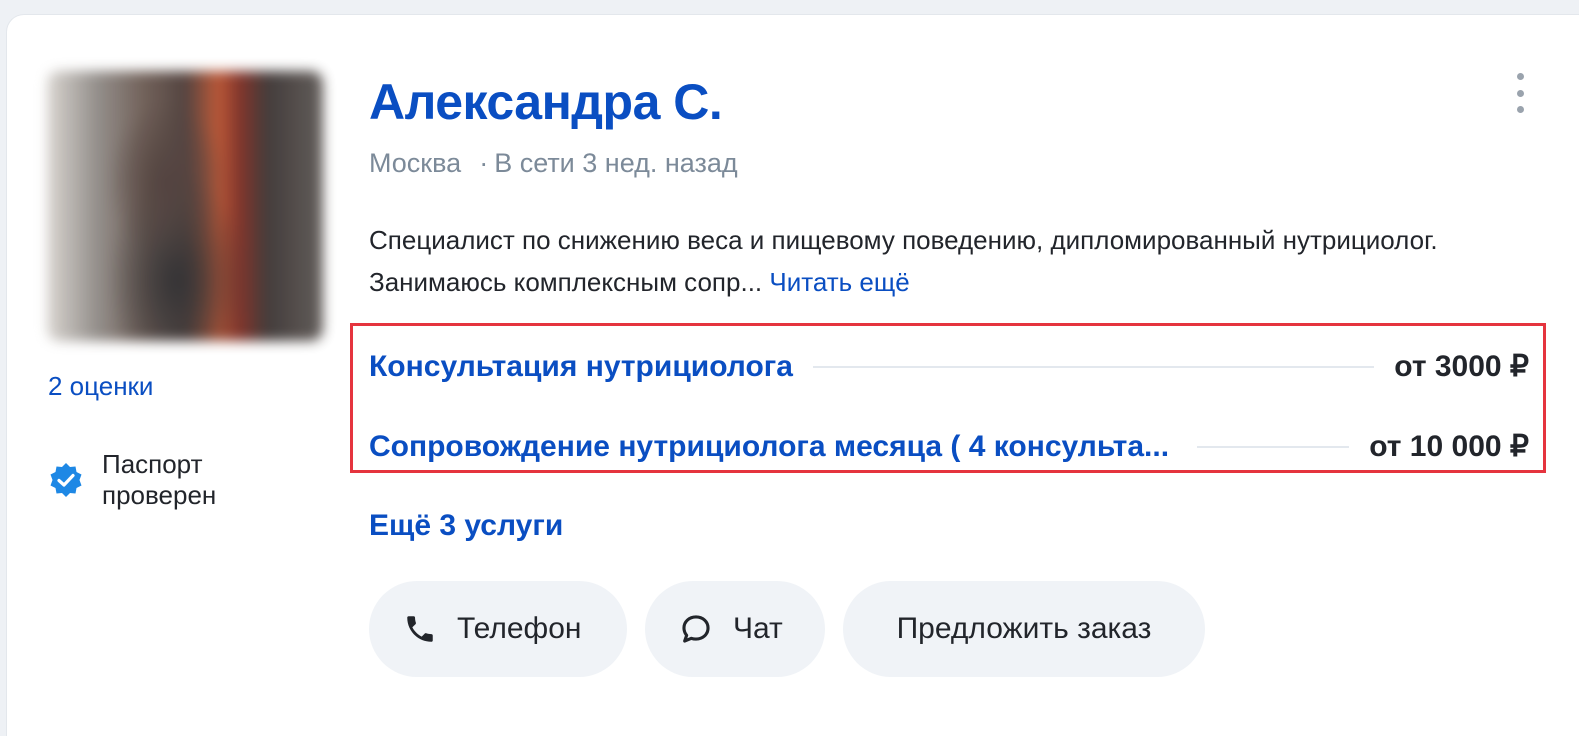 This screenshot has width=1579, height=736. I want to click on last-seen: В сети 3 нед. назад, so click(616, 163).